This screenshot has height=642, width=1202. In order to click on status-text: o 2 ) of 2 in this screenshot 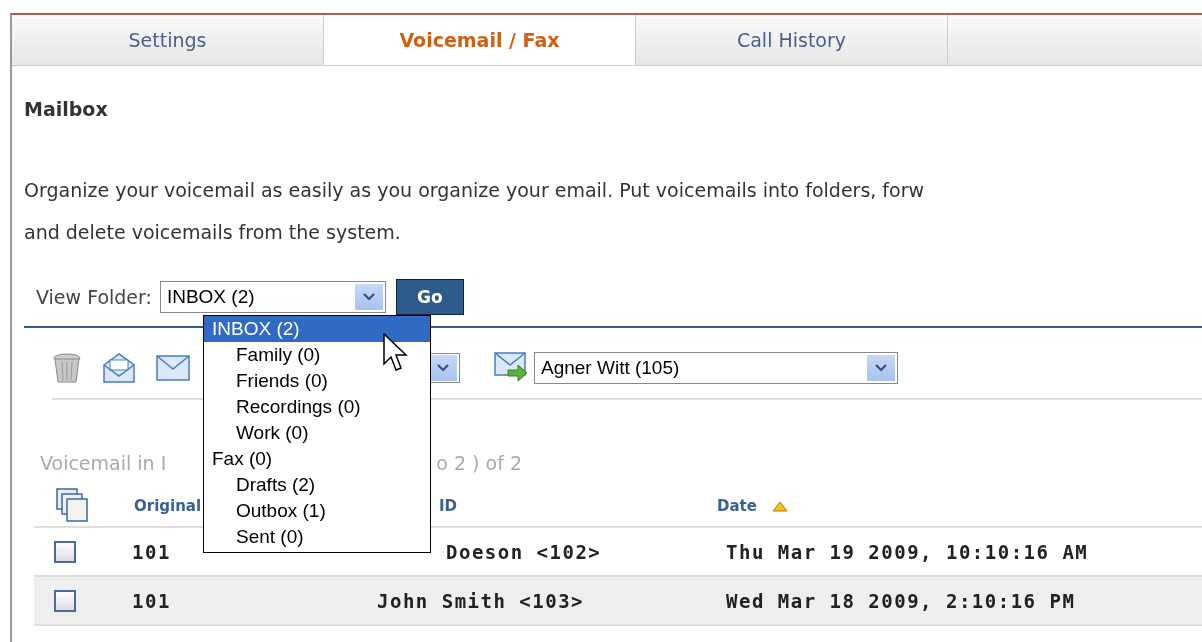, I will do `click(479, 464)`.